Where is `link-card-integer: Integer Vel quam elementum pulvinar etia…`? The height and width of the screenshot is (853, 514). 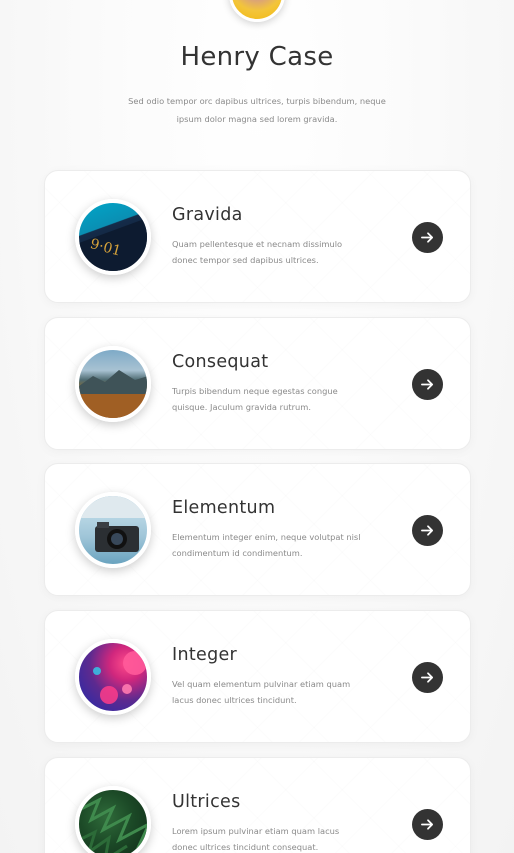
link-card-integer: Integer Vel quam elementum pulvinar etia… is located at coordinates (257, 676).